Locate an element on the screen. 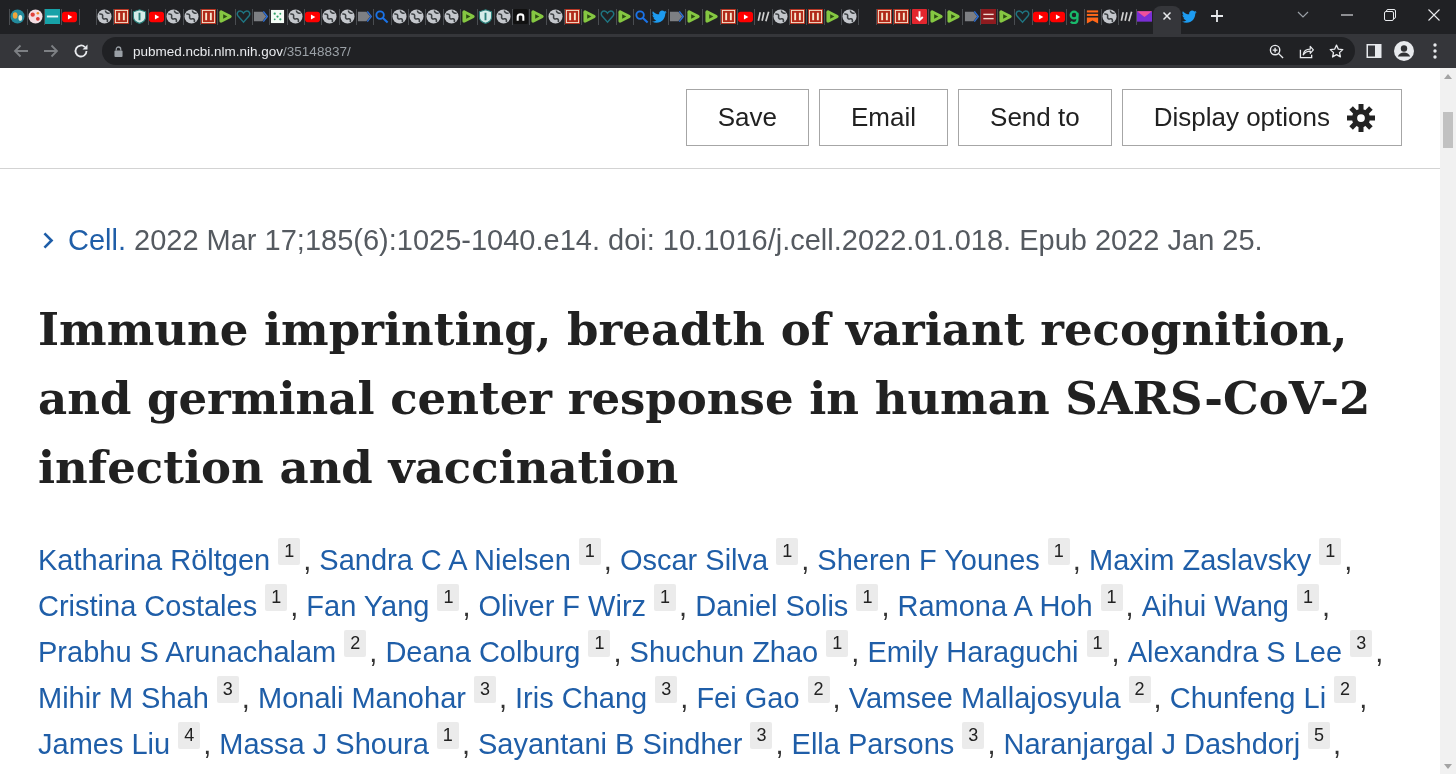 The width and height of the screenshot is (1456, 774). bird-icon is located at coordinates (659, 16).